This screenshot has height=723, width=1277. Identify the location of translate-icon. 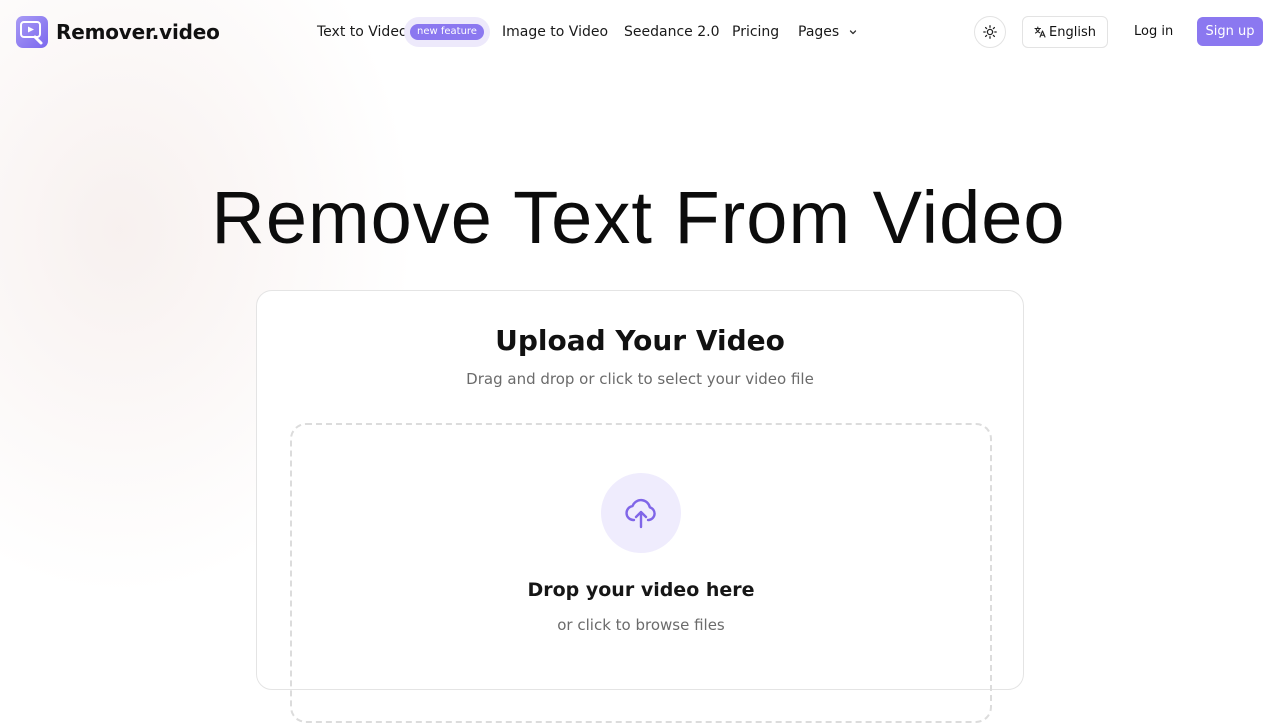
(1040, 32).